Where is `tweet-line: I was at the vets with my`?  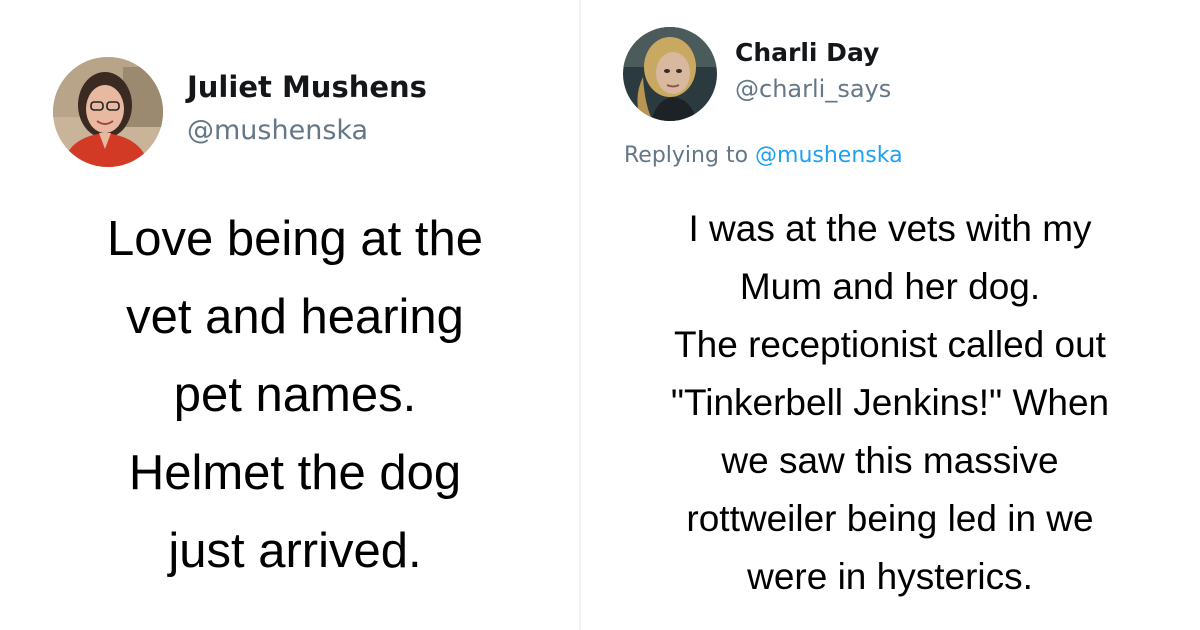
tweet-line: I was at the vets with my is located at coordinates (890, 228).